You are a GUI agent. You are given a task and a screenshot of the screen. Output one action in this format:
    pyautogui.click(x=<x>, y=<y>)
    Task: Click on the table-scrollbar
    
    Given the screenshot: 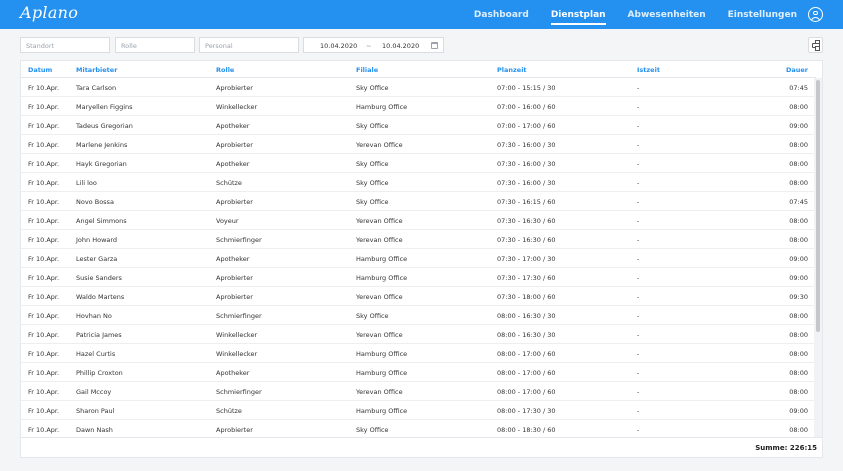 What is the action you would take?
    pyautogui.click(x=818, y=258)
    